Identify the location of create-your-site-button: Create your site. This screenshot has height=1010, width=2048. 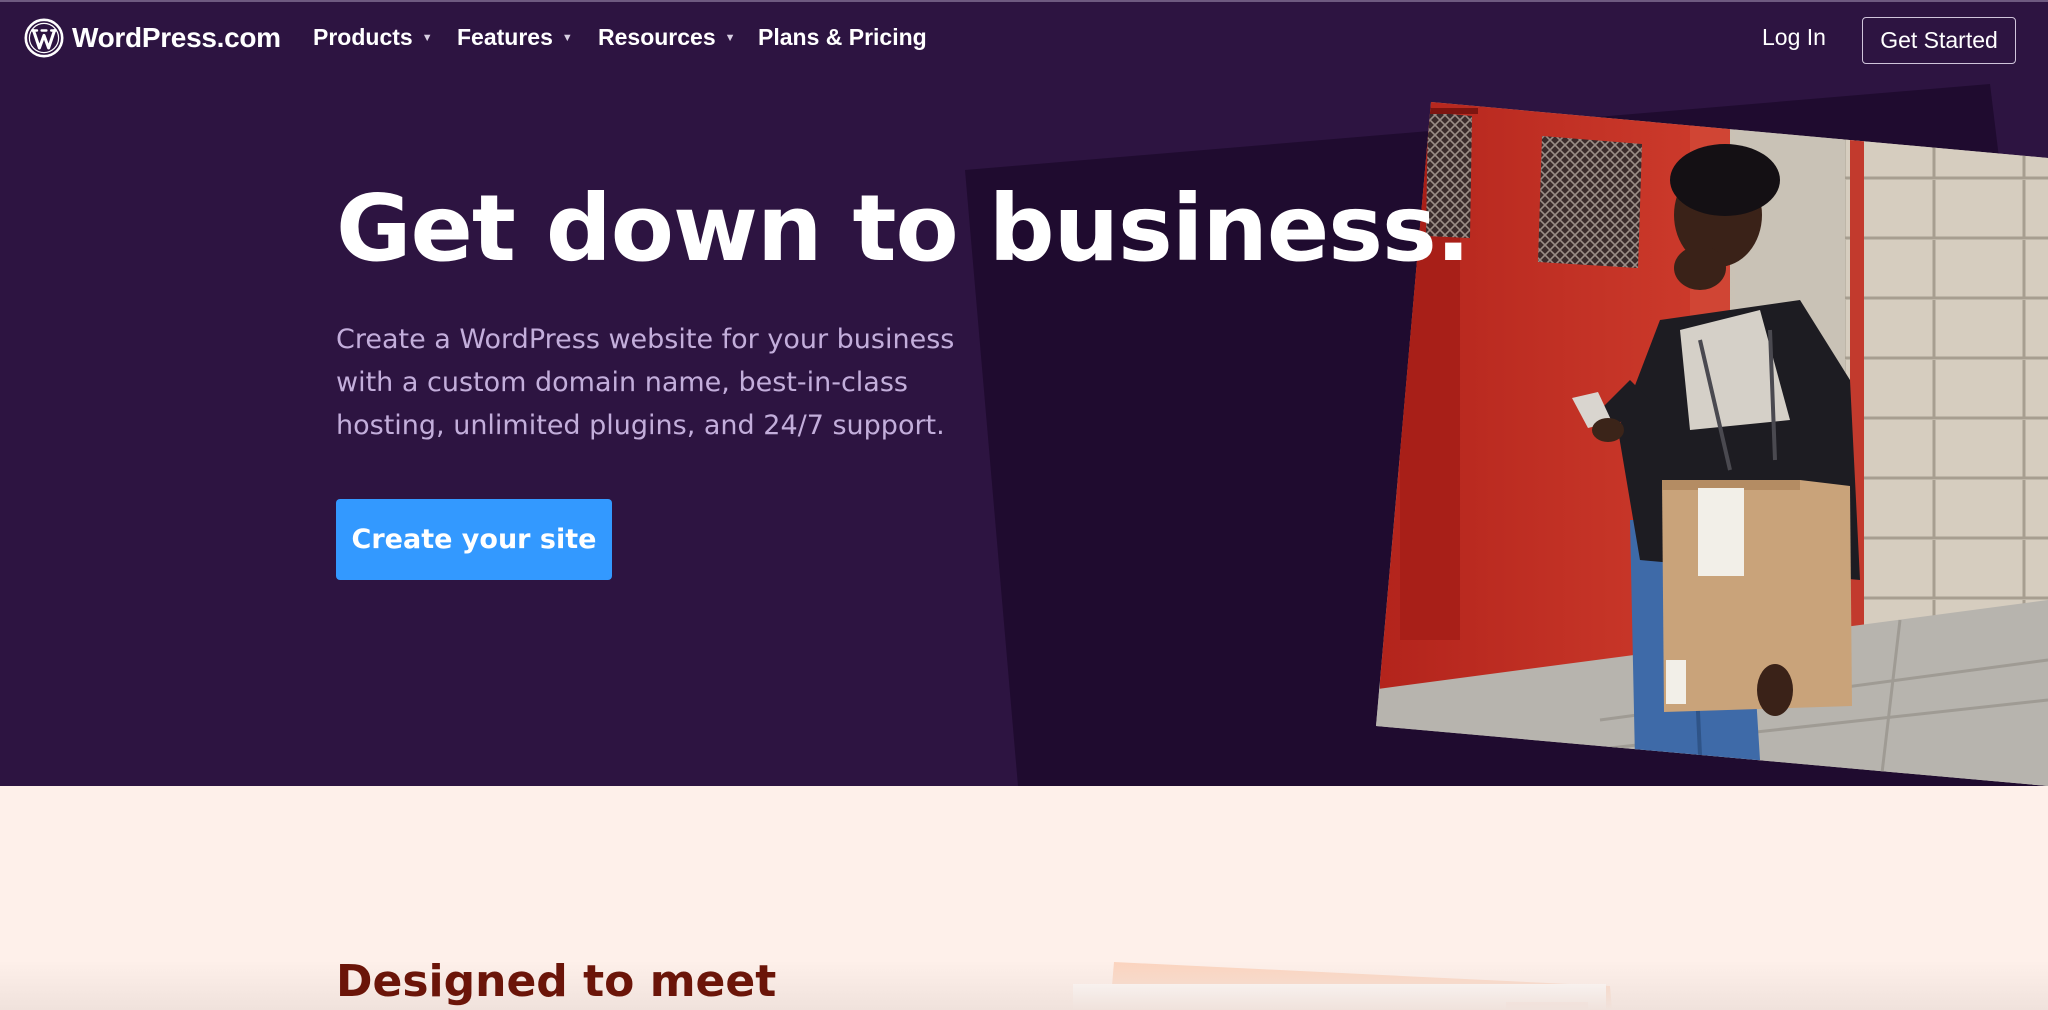
(474, 539).